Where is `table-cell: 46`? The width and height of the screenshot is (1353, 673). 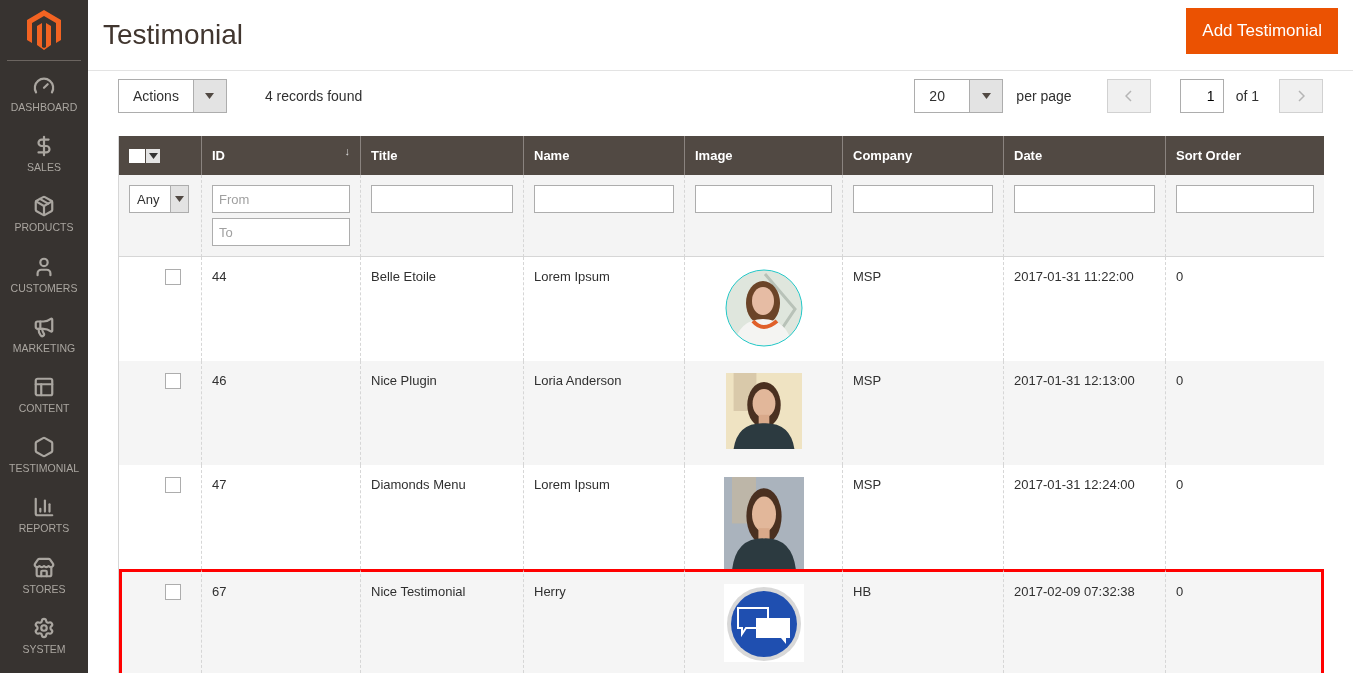 table-cell: 46 is located at coordinates (219, 380).